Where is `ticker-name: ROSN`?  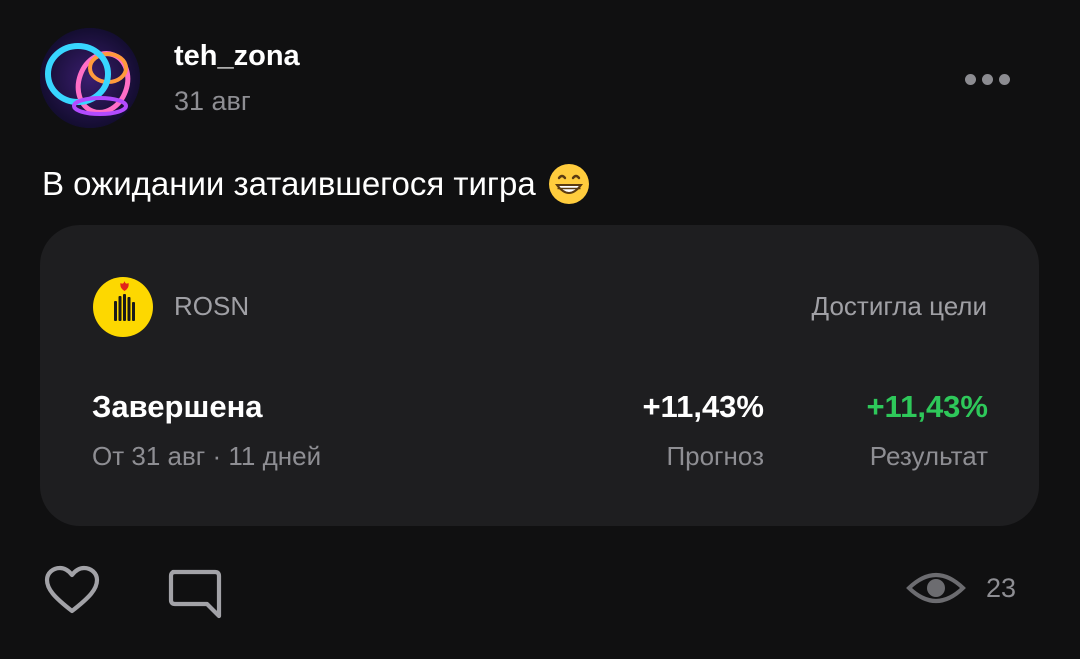
ticker-name: ROSN is located at coordinates (212, 306).